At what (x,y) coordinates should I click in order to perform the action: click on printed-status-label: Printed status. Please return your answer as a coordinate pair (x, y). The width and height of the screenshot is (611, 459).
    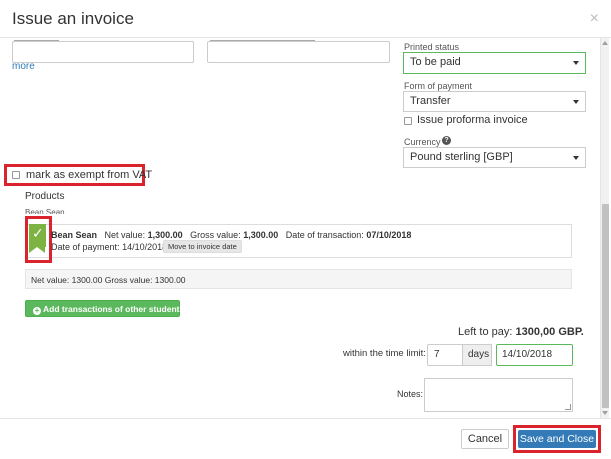
    Looking at the image, I should click on (432, 47).